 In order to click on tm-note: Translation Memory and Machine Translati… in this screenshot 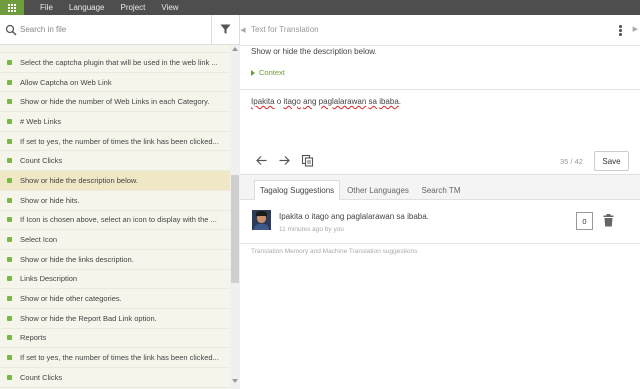, I will do `click(334, 251)`.